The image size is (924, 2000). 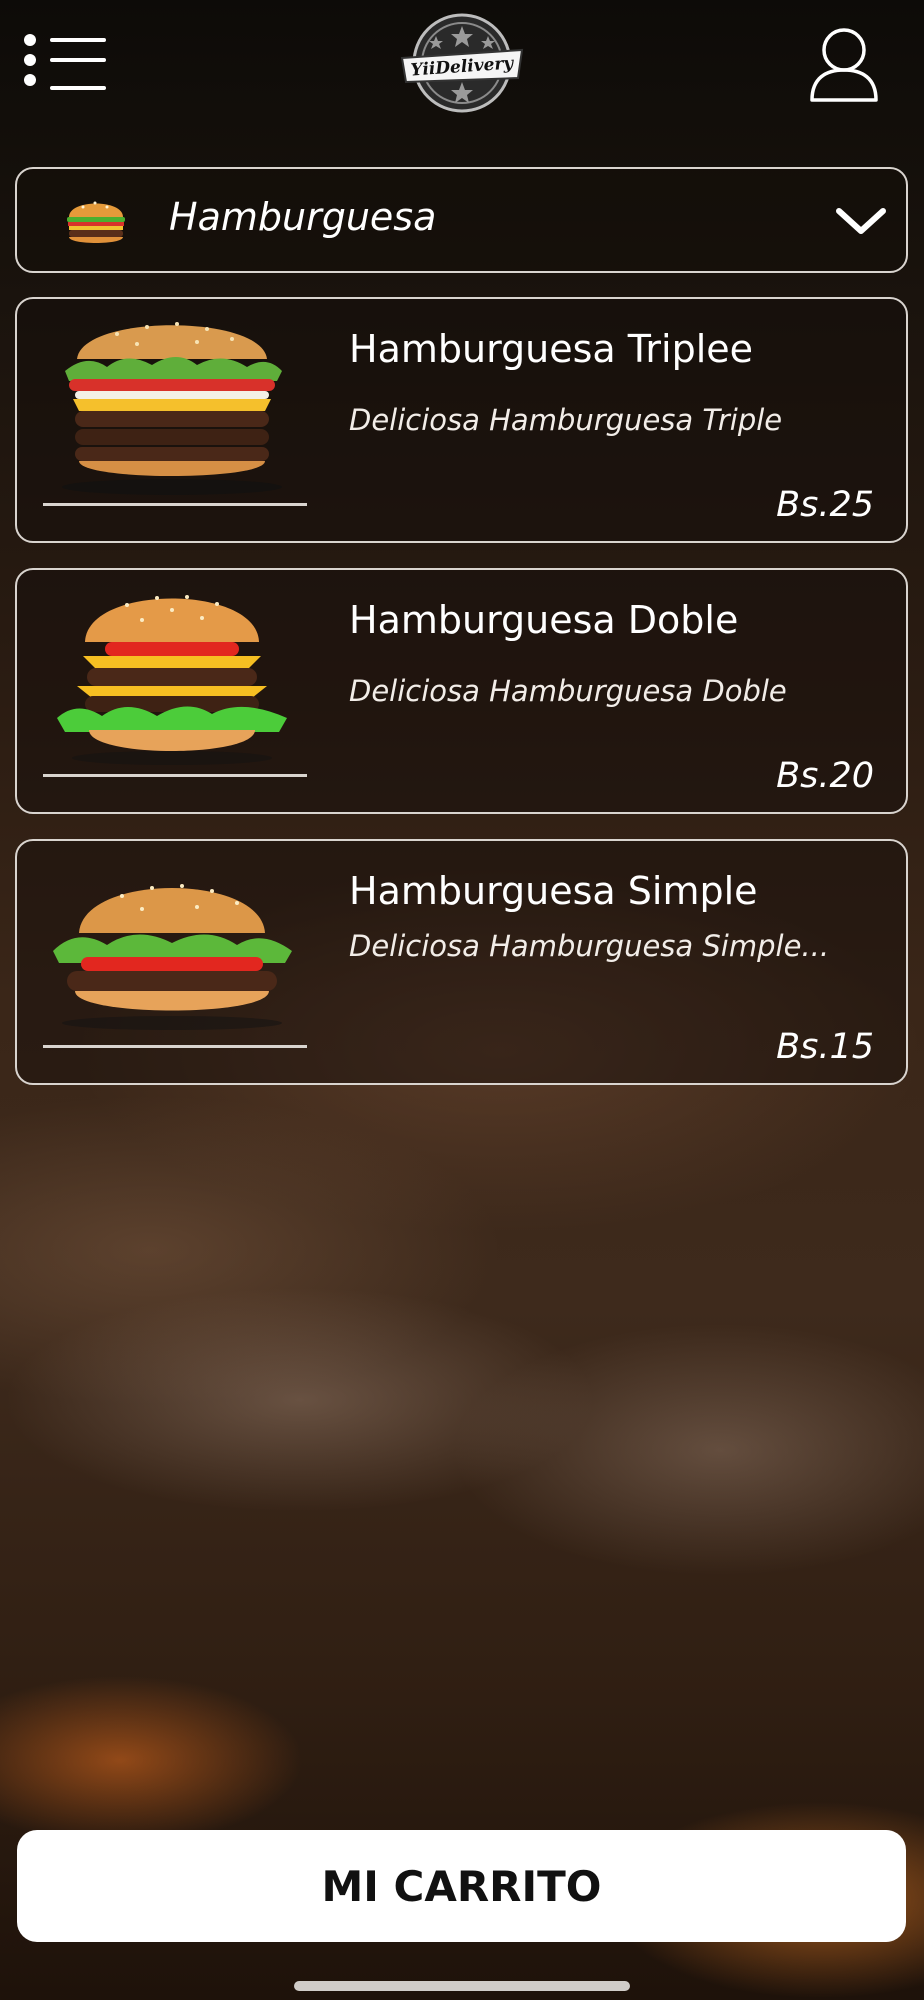 What do you see at coordinates (462, 63) in the screenshot?
I see `app-logo: YiiDelivery` at bounding box center [462, 63].